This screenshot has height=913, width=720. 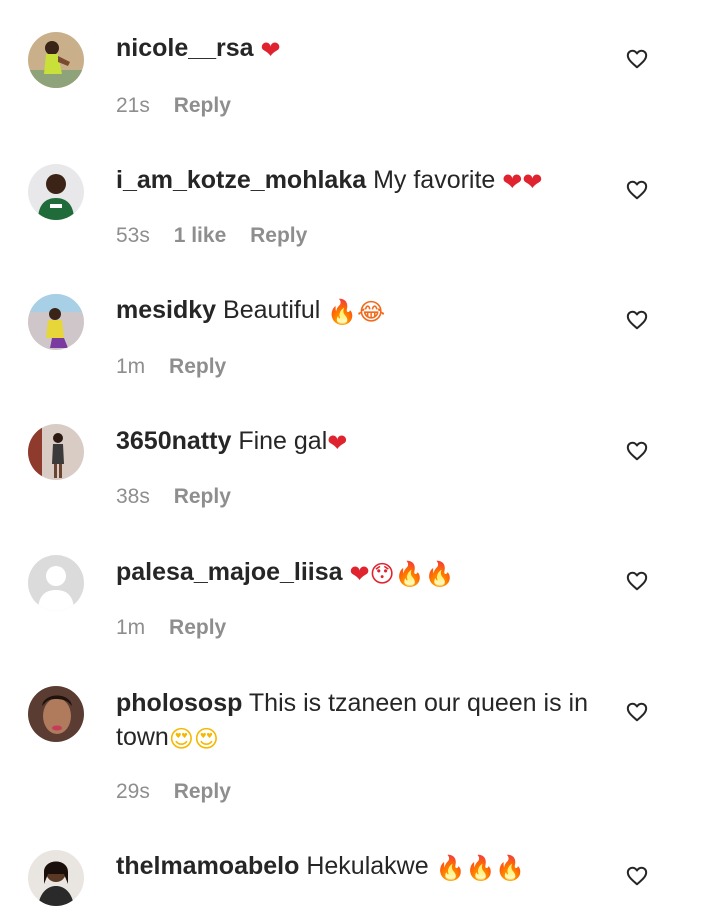 I want to click on comment-text: Fine gal, so click(x=283, y=441).